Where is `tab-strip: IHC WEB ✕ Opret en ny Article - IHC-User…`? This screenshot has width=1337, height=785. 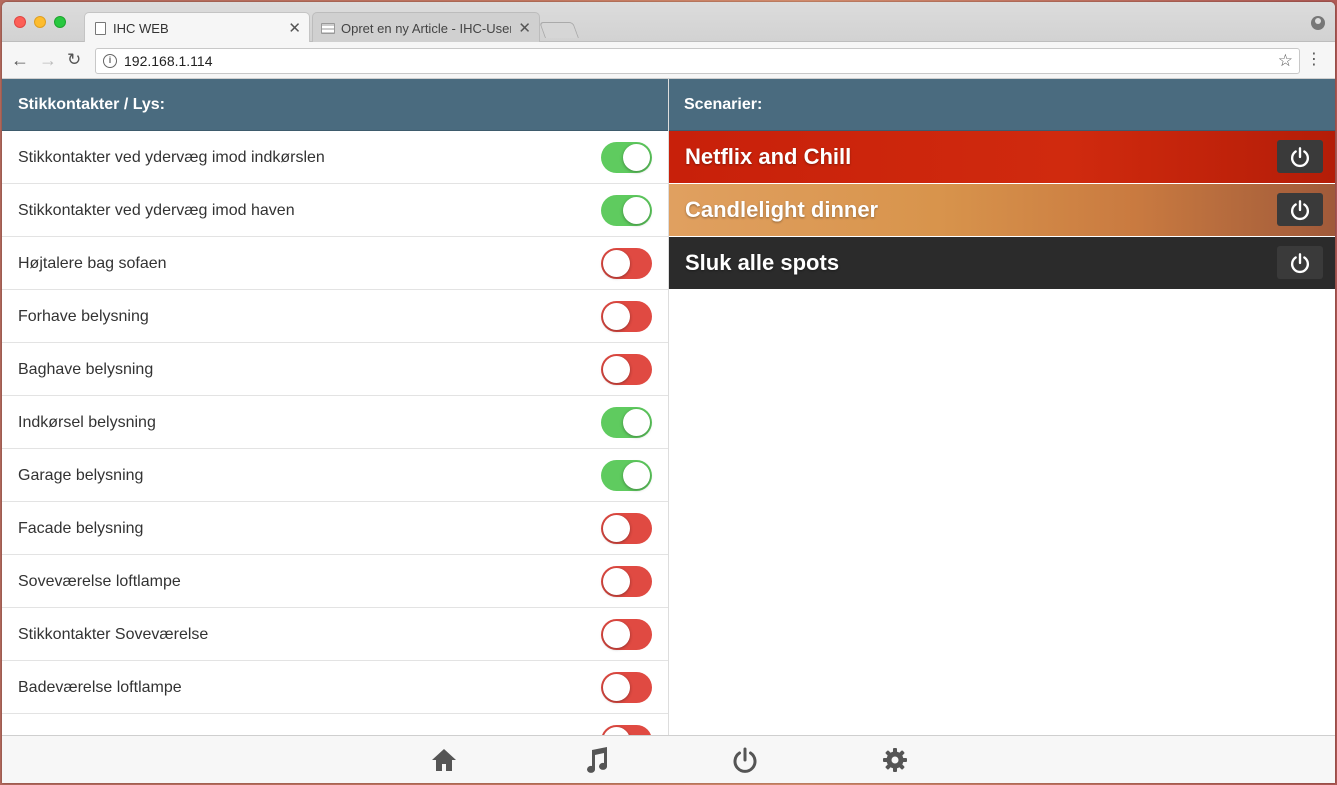 tab-strip: IHC WEB ✕ Opret en ny Article - IHC-User… is located at coordinates (668, 22).